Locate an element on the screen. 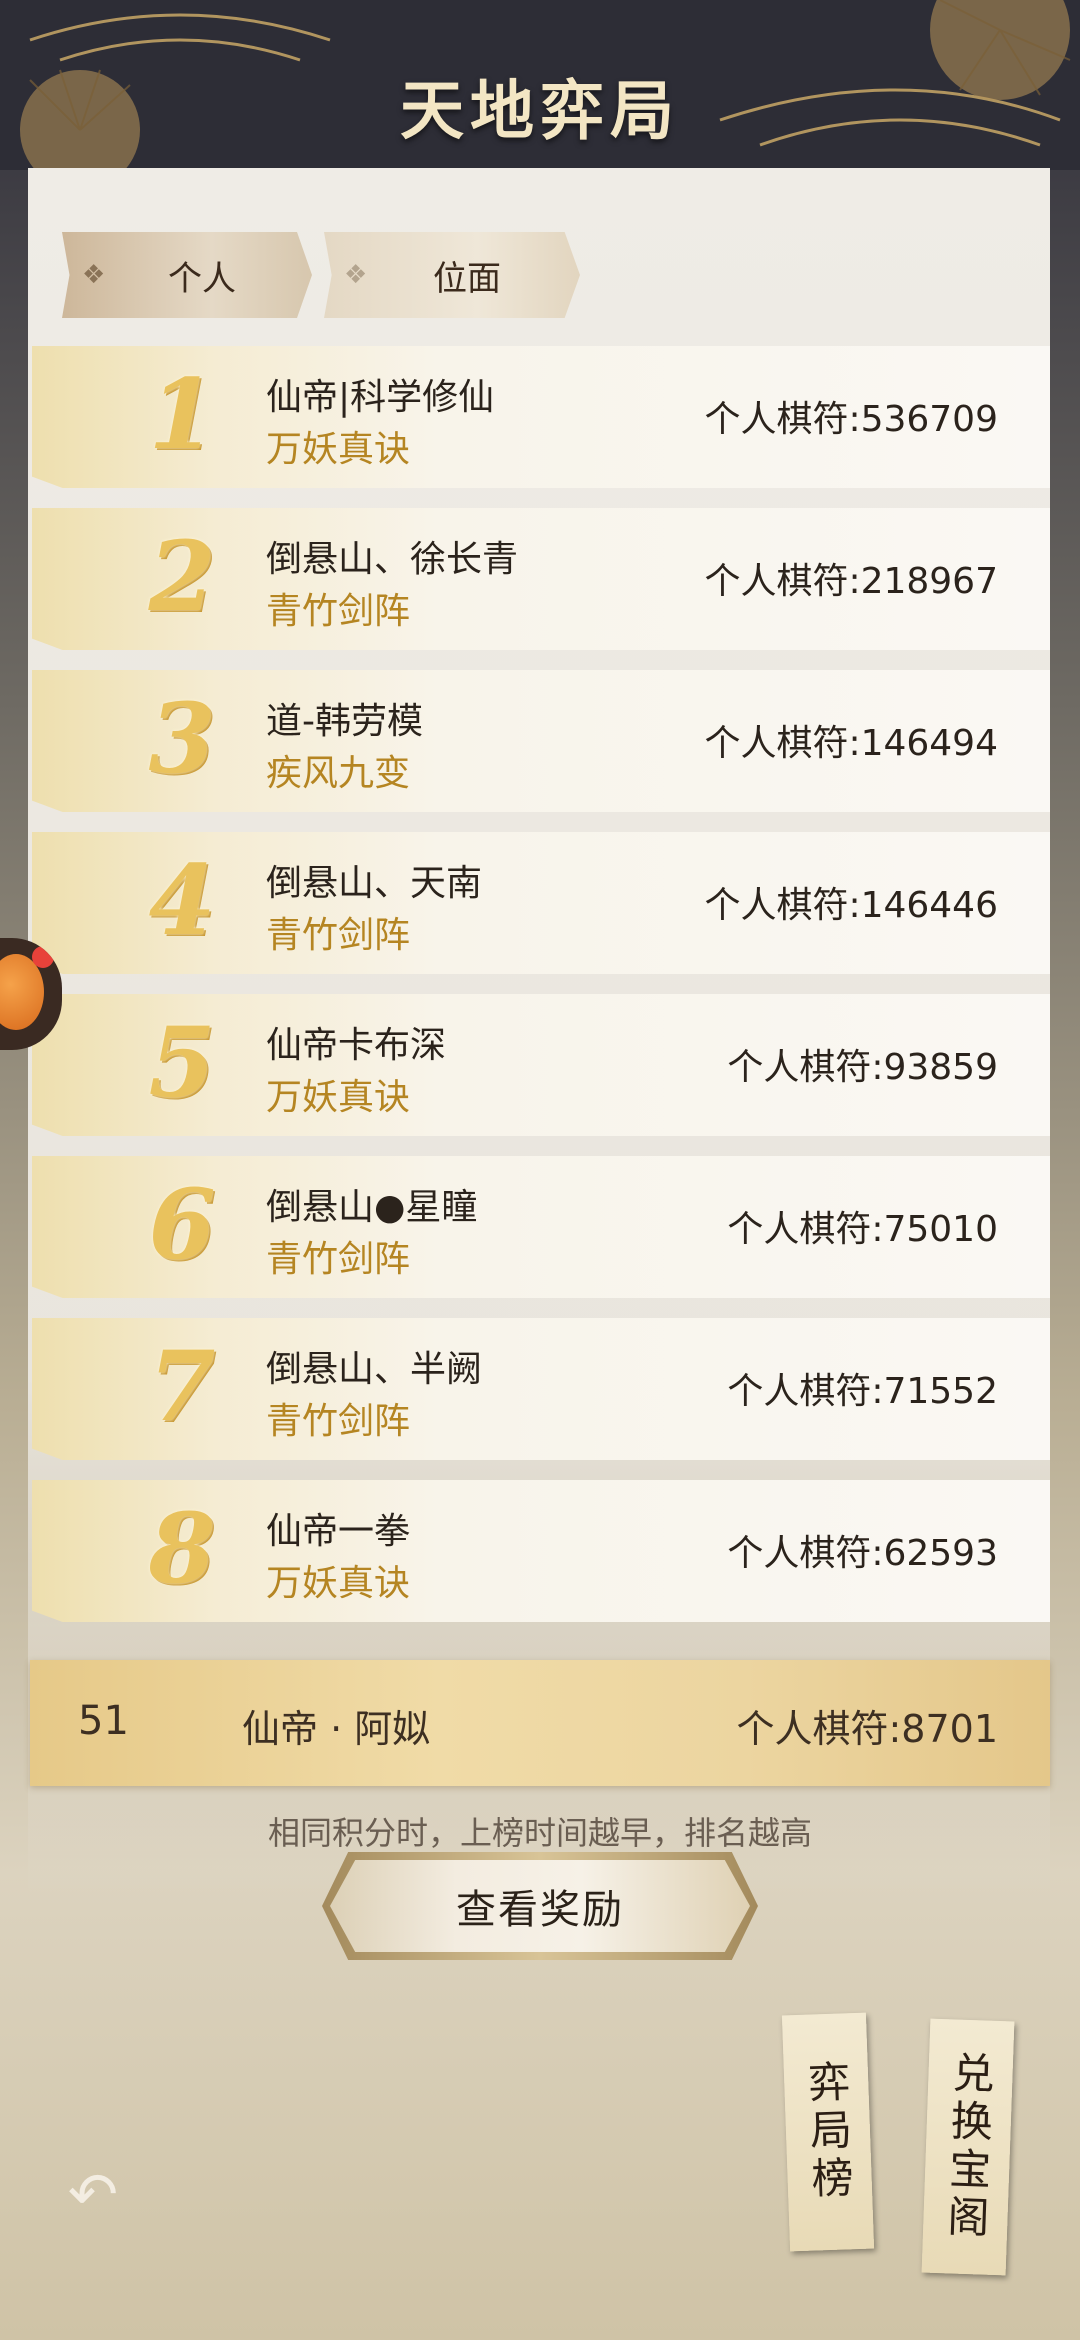 This screenshot has height=2340, width=1080. player-name: 道-韩劳模 is located at coordinates (344, 721).